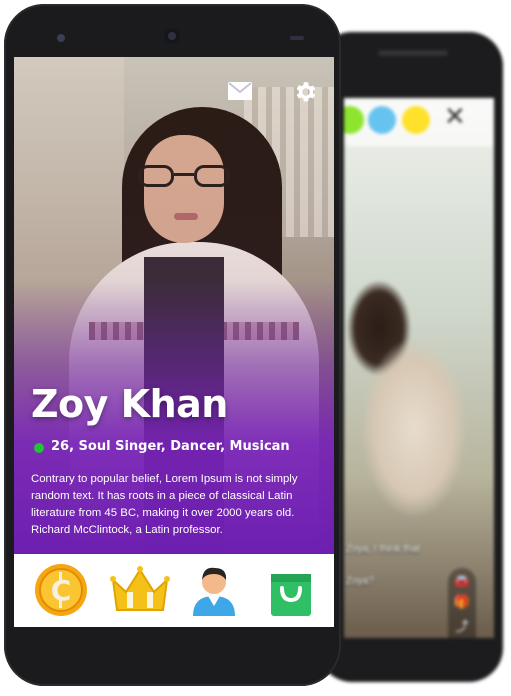  Describe the element at coordinates (61, 590) in the screenshot. I see `coin-icon: C` at that location.